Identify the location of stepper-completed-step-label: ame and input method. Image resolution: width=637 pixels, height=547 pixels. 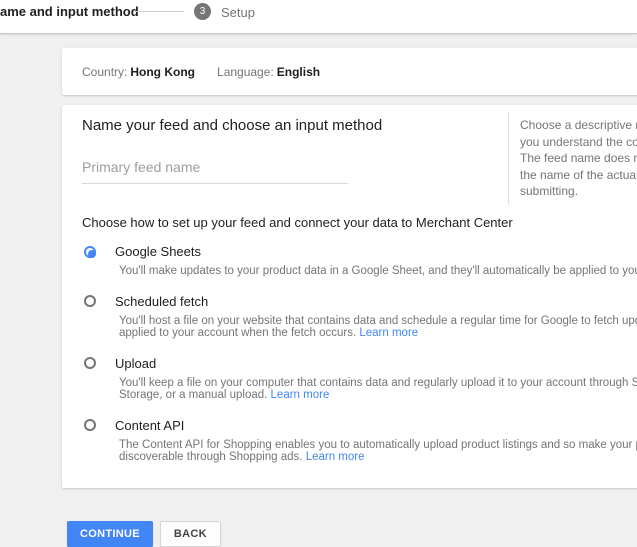
(69, 11).